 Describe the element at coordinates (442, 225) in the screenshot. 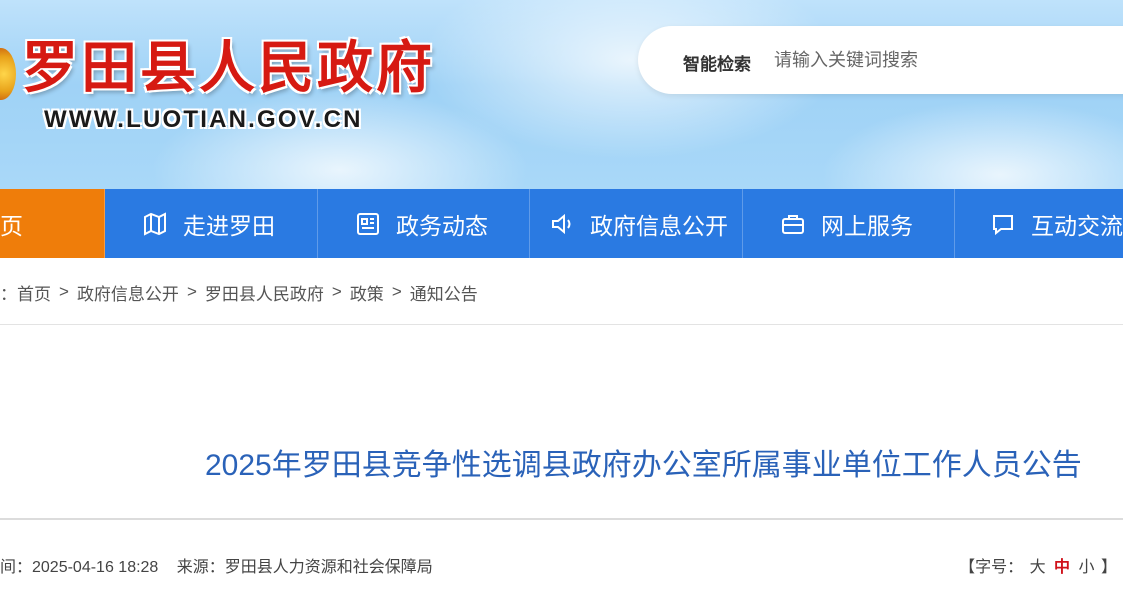

I see `nav-item-label: 政务动态` at that location.